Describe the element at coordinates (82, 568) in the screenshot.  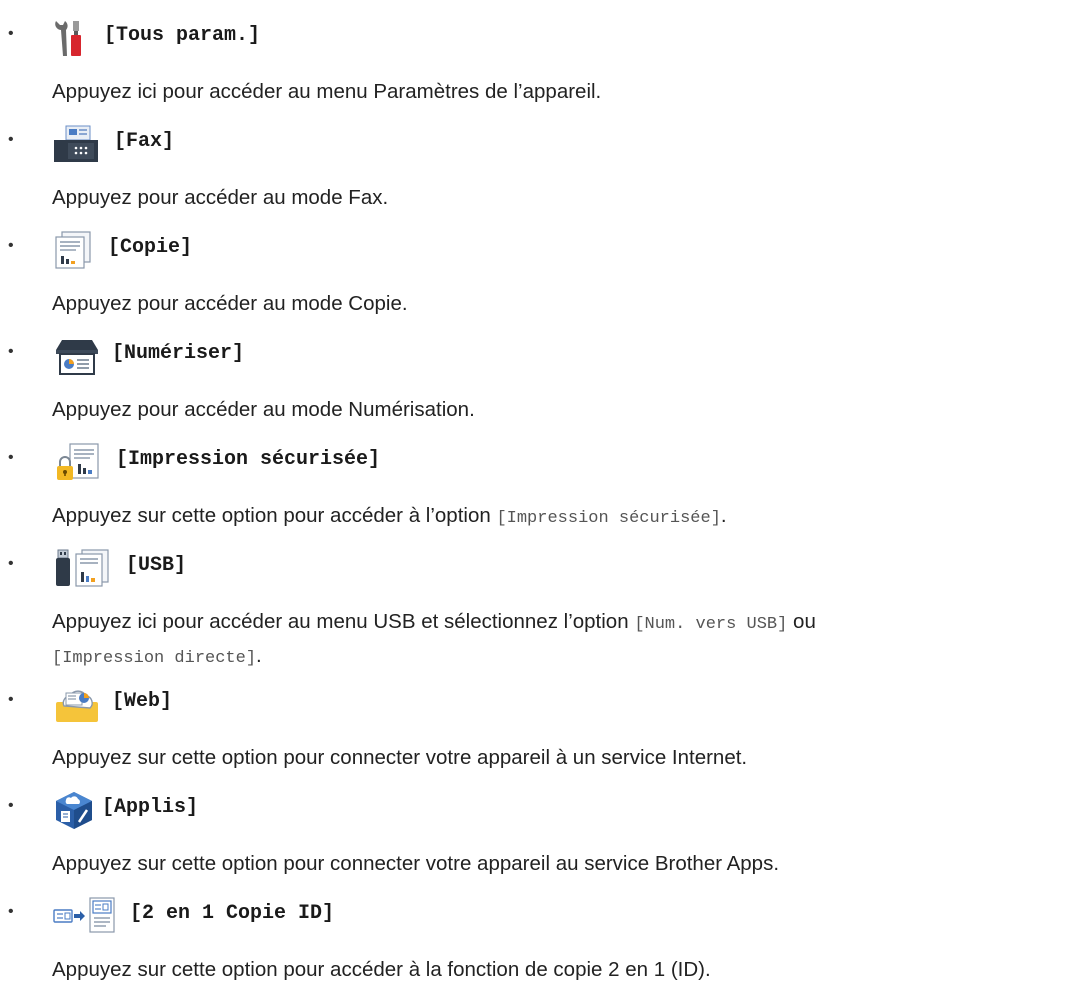
I see `usb-icon` at that location.